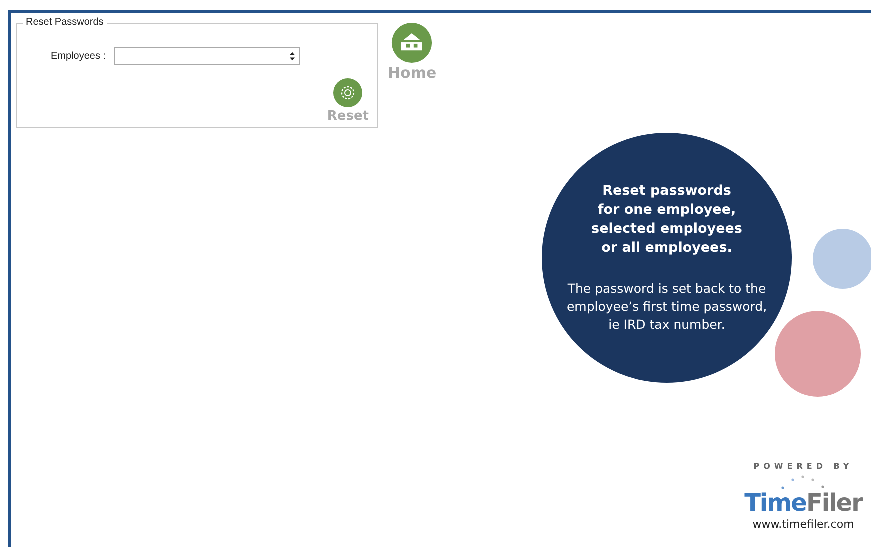 Image resolution: width=871 pixels, height=547 pixels. Describe the element at coordinates (412, 43) in the screenshot. I see `house-icon` at that location.